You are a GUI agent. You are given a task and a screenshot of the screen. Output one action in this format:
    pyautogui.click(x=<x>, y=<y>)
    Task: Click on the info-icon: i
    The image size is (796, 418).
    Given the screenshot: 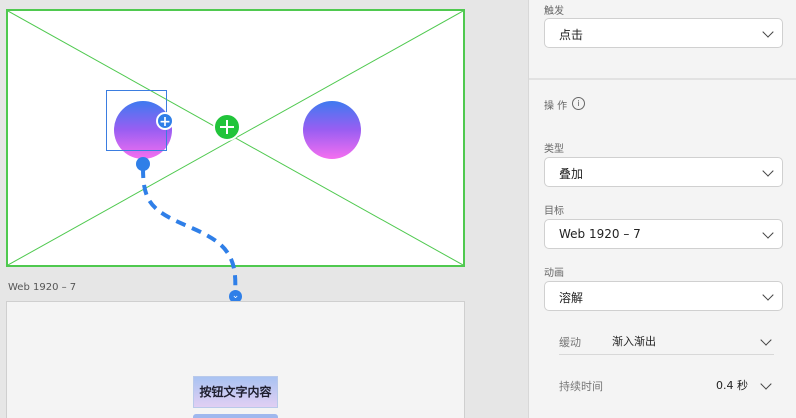 What is the action you would take?
    pyautogui.click(x=578, y=103)
    